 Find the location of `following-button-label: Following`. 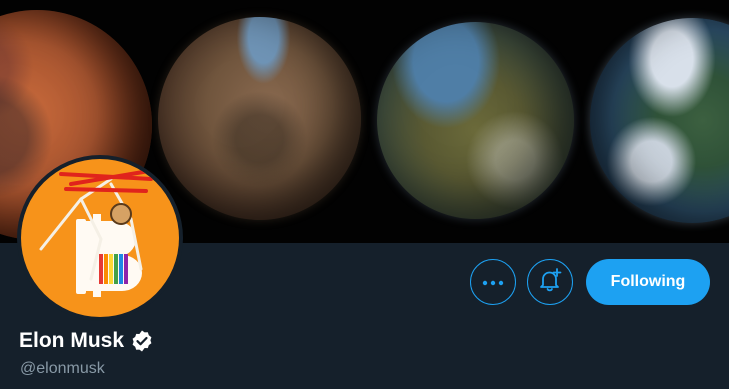

following-button-label: Following is located at coordinates (648, 281).